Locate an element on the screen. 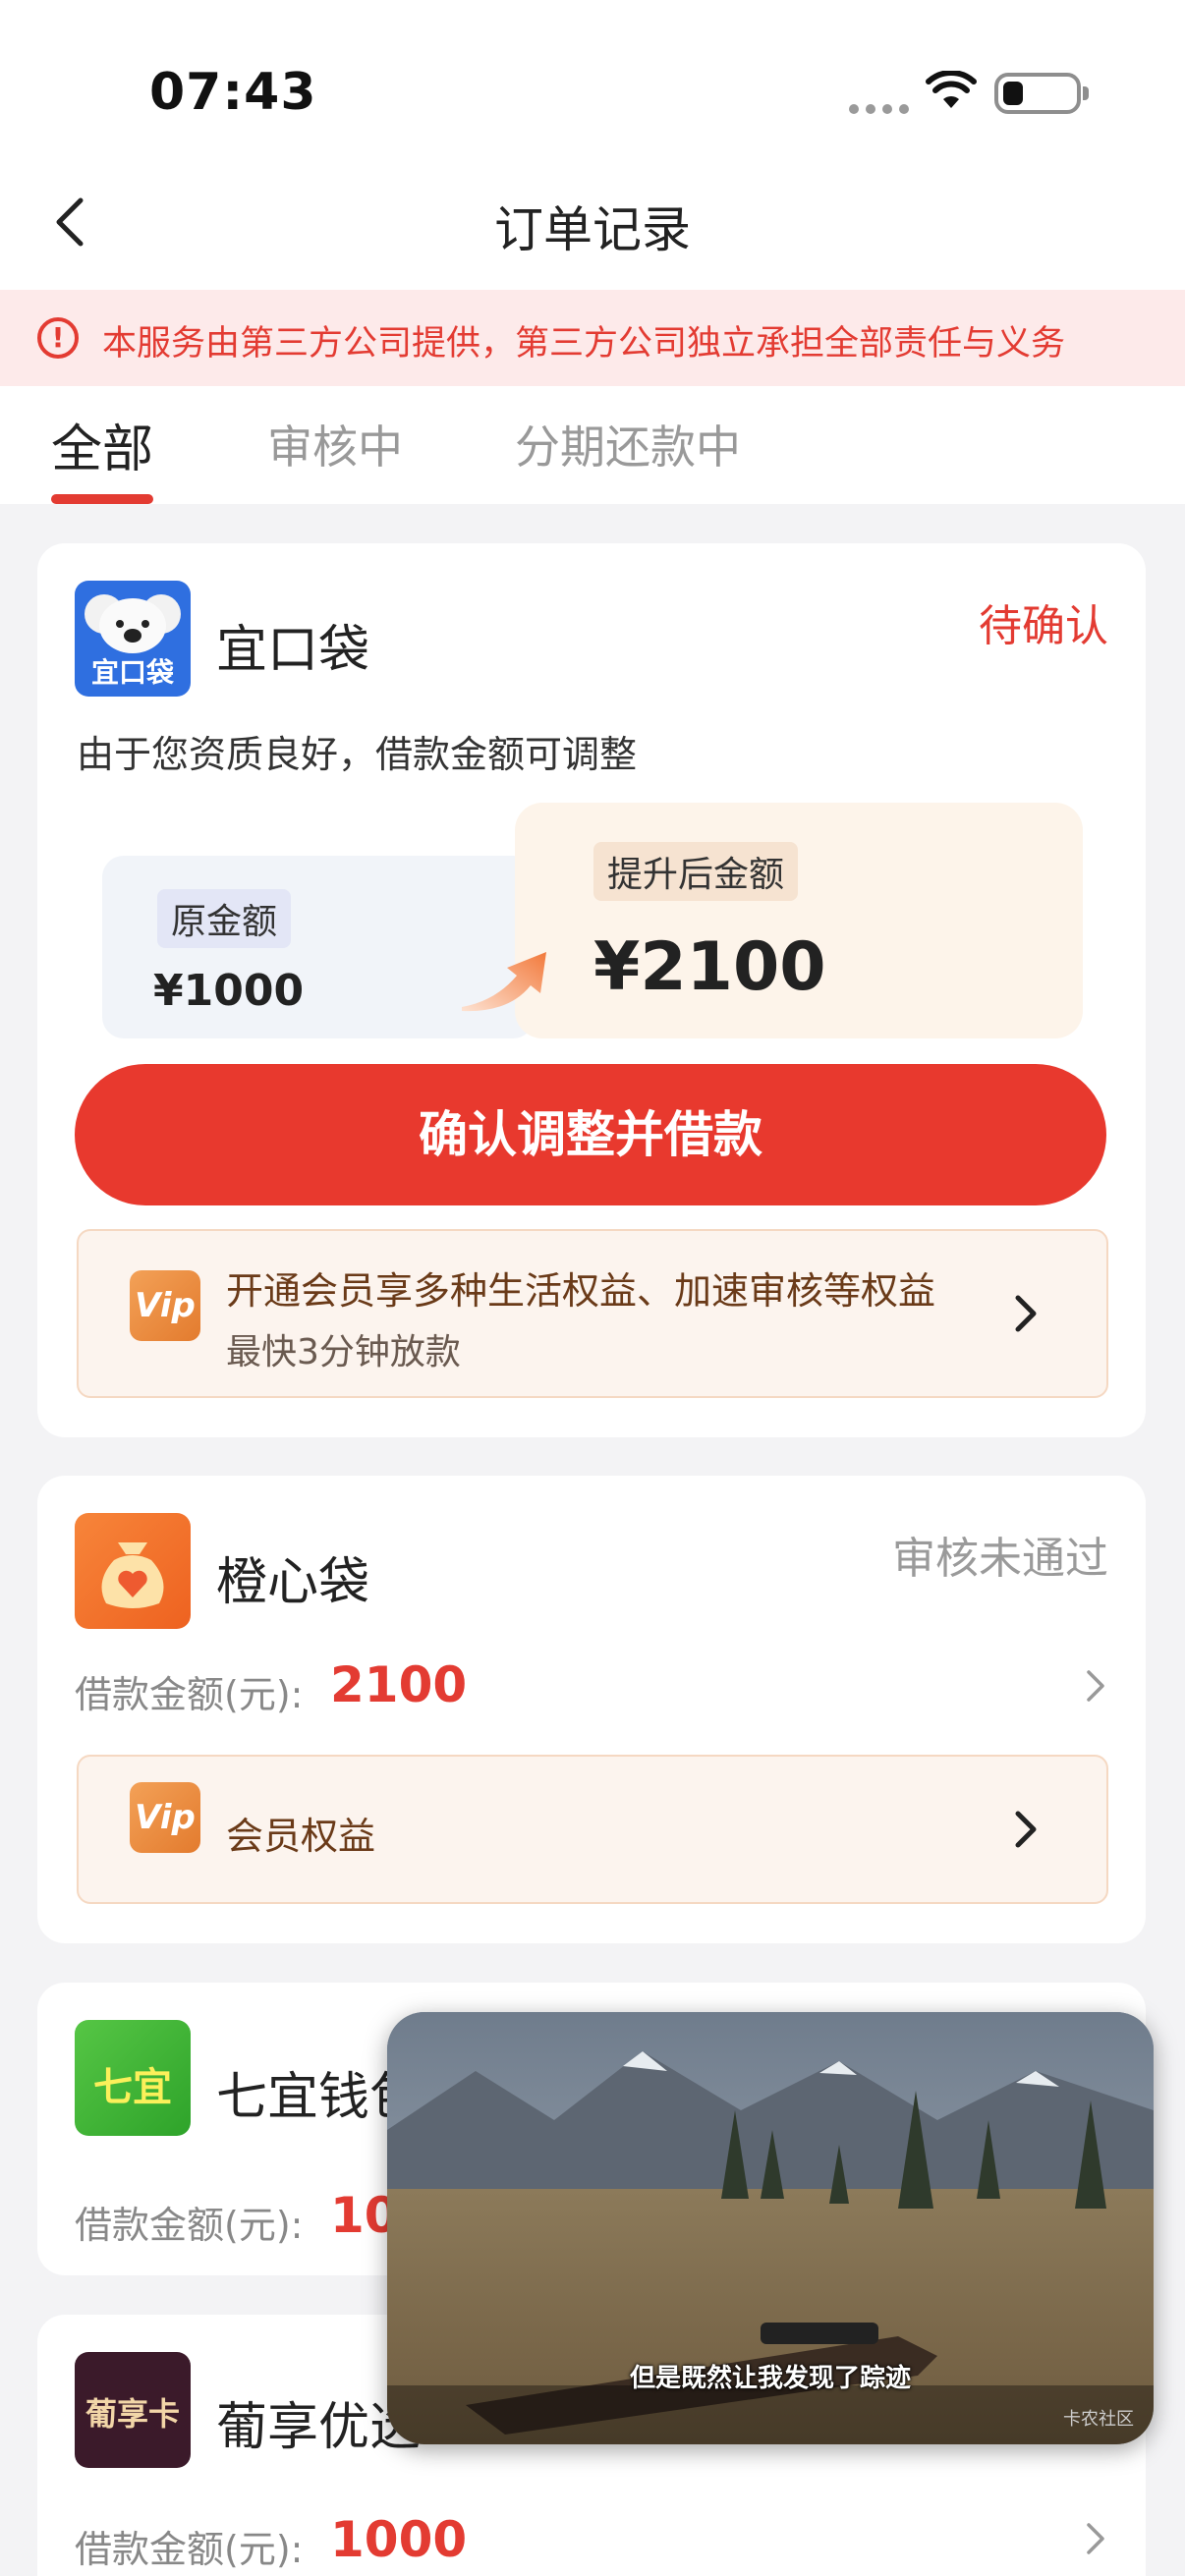 The width and height of the screenshot is (1185, 2576). vip-promo-banner: Vip 开通会员享多种生活权益、加速审核等权益 最快3分钟放款 is located at coordinates (592, 1313).